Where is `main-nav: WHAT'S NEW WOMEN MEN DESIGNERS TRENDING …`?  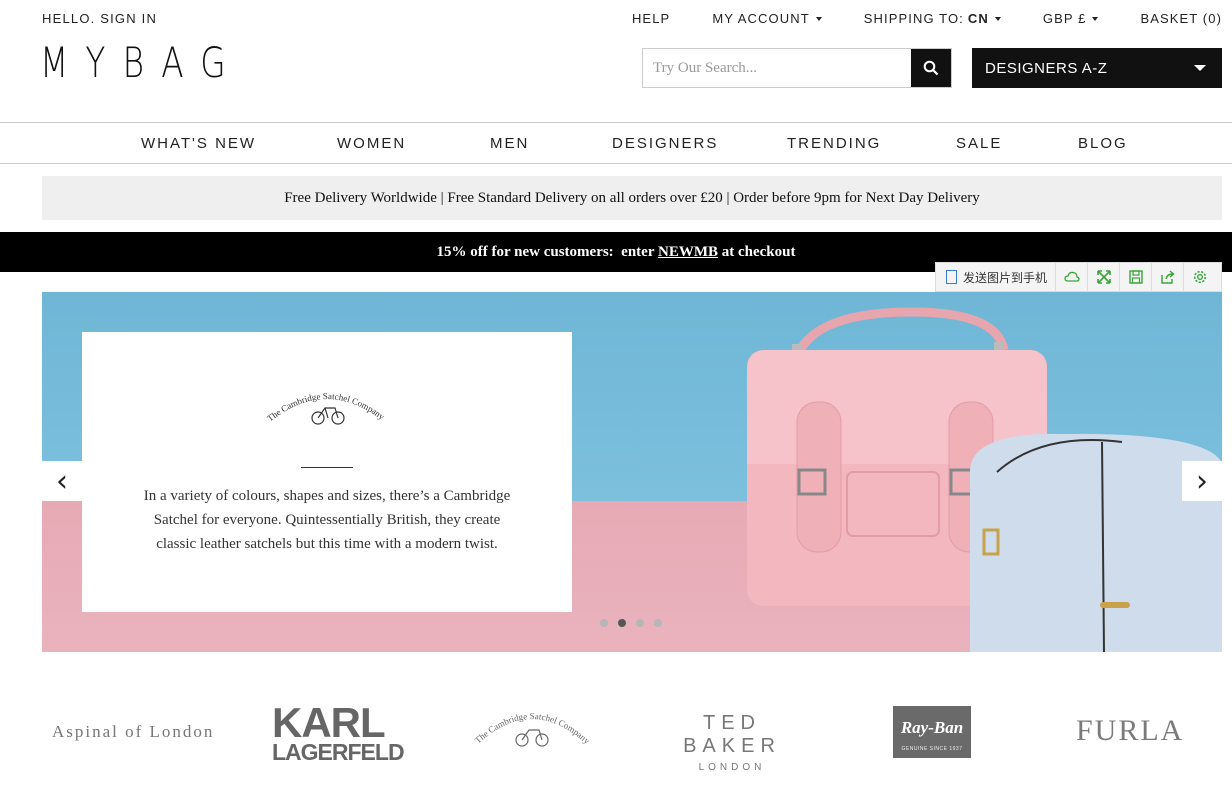 main-nav: WHAT'S NEW WOMEN MEN DESIGNERS TRENDING … is located at coordinates (616, 143).